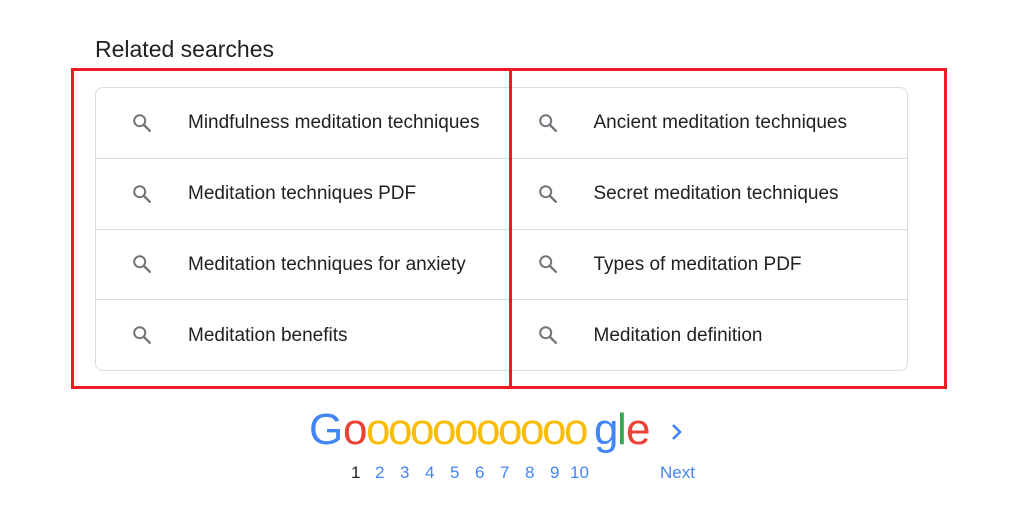  Describe the element at coordinates (404, 473) in the screenshot. I see `page-link: 3` at that location.